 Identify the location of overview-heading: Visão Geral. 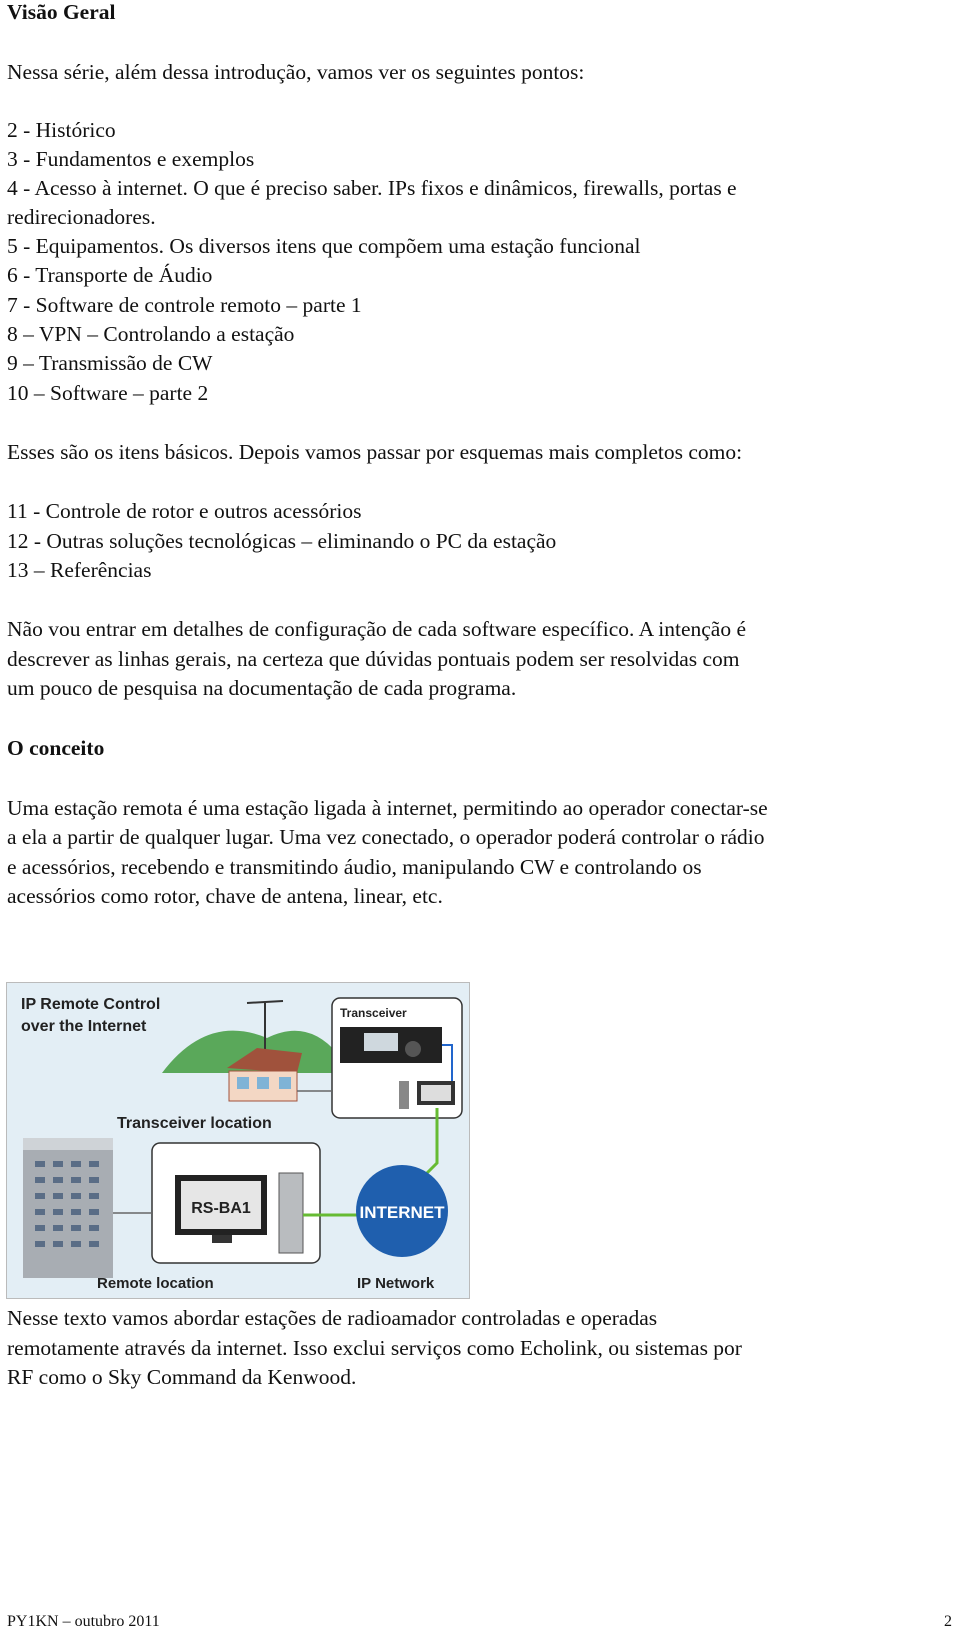
(61, 12).